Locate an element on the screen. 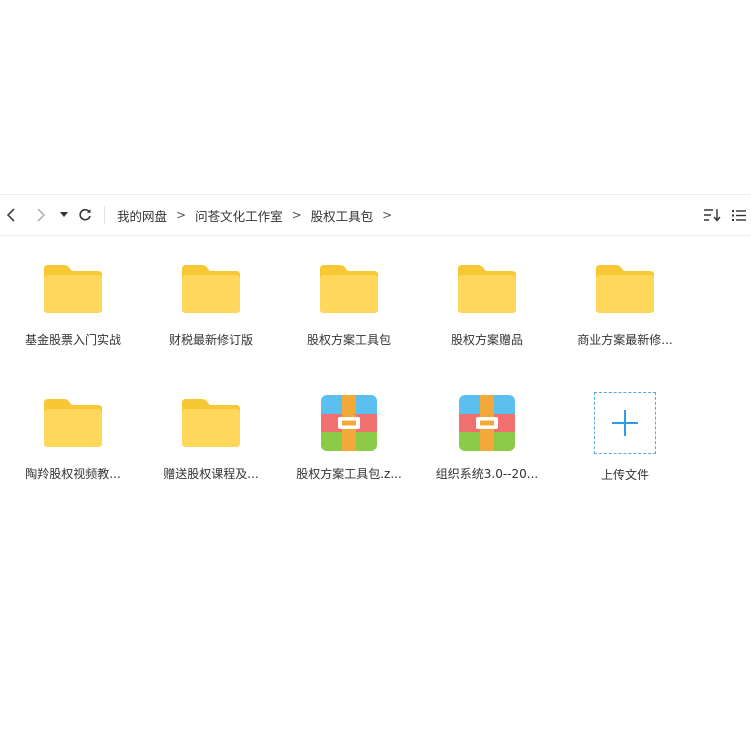  view-mode-button is located at coordinates (739, 215).